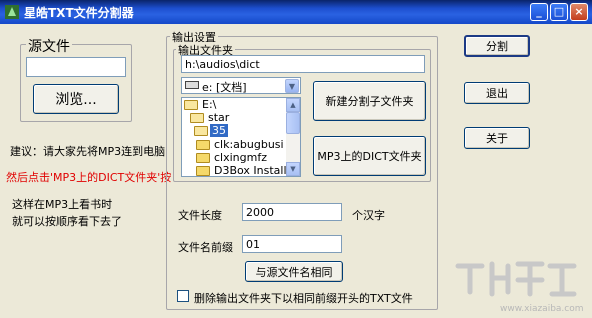 This screenshot has width=592, height=318. What do you see at coordinates (249, 144) in the screenshot?
I see `folder-item-label: clk:abugbusi` at bounding box center [249, 144].